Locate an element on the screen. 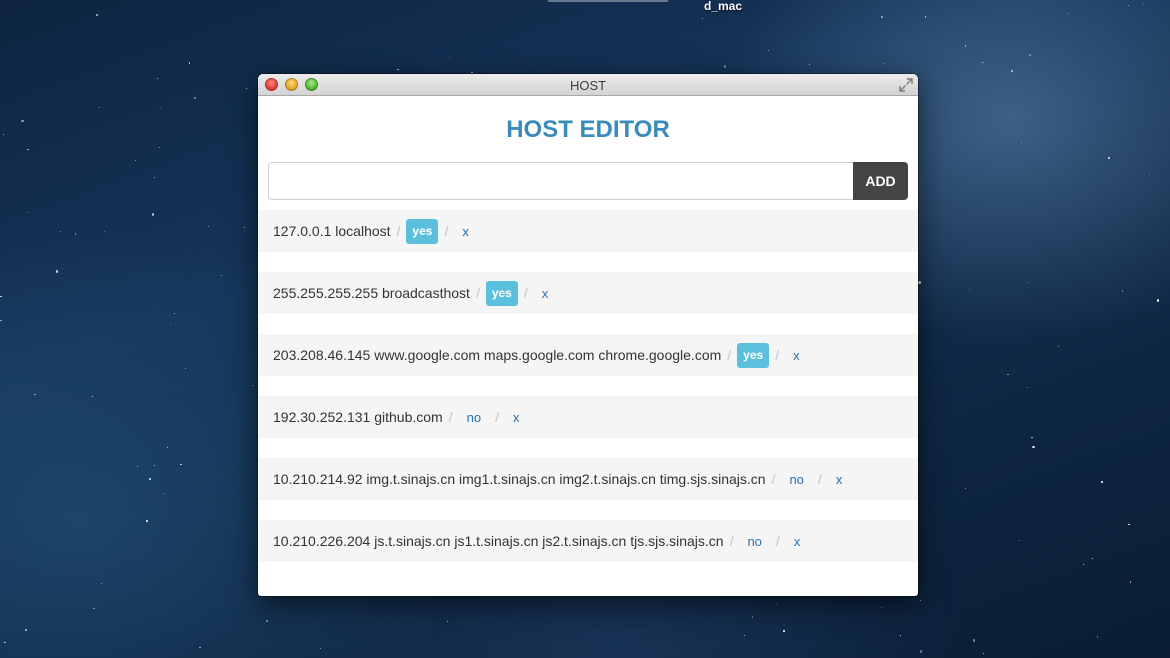 The image size is (1170, 658). add-host-form: ADD is located at coordinates (588, 181).